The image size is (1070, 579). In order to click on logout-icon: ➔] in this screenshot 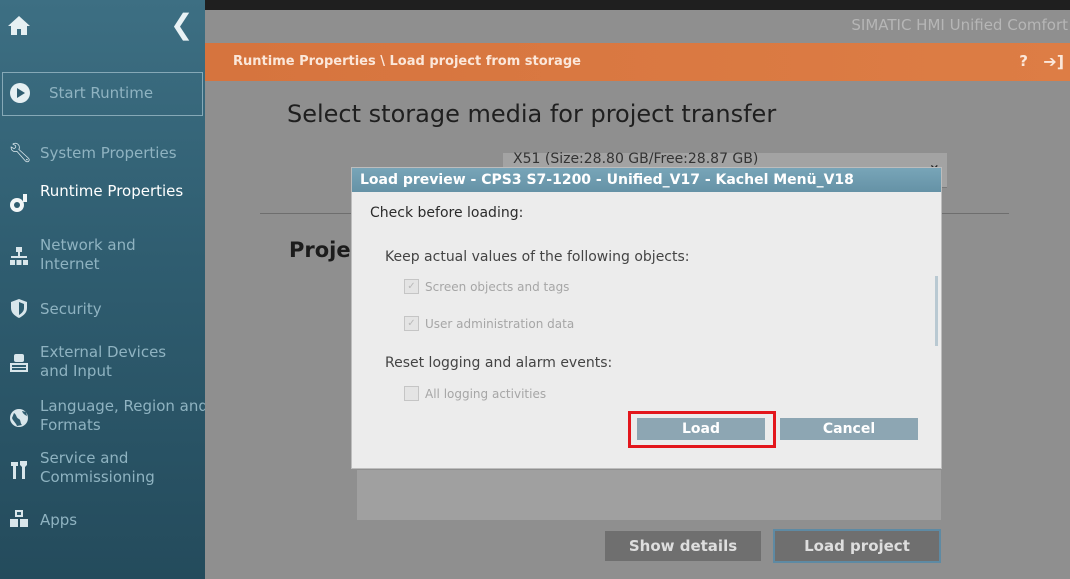, I will do `click(1053, 61)`.